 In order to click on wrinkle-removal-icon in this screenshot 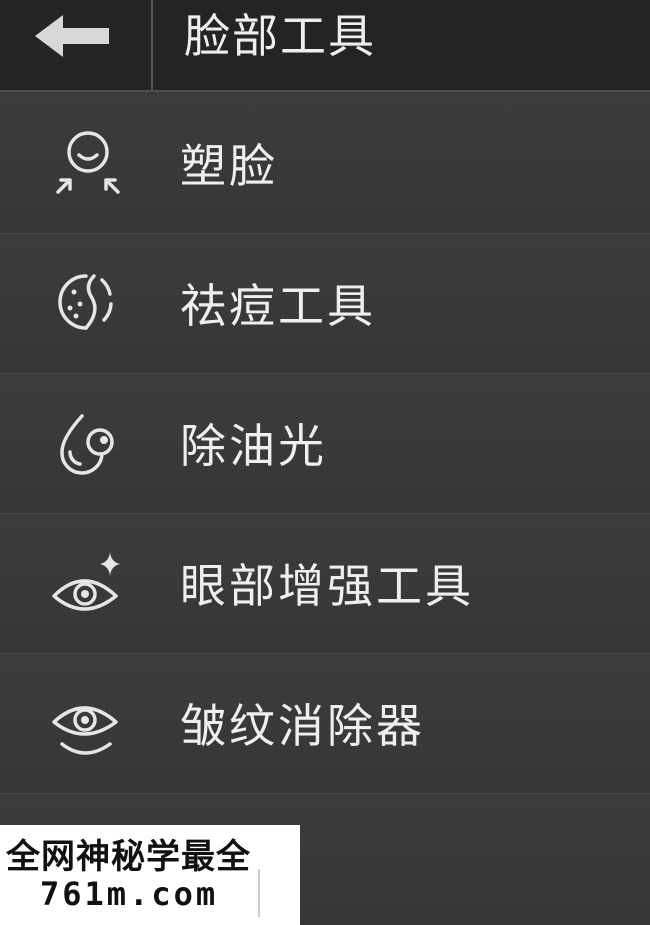, I will do `click(88, 722)`.